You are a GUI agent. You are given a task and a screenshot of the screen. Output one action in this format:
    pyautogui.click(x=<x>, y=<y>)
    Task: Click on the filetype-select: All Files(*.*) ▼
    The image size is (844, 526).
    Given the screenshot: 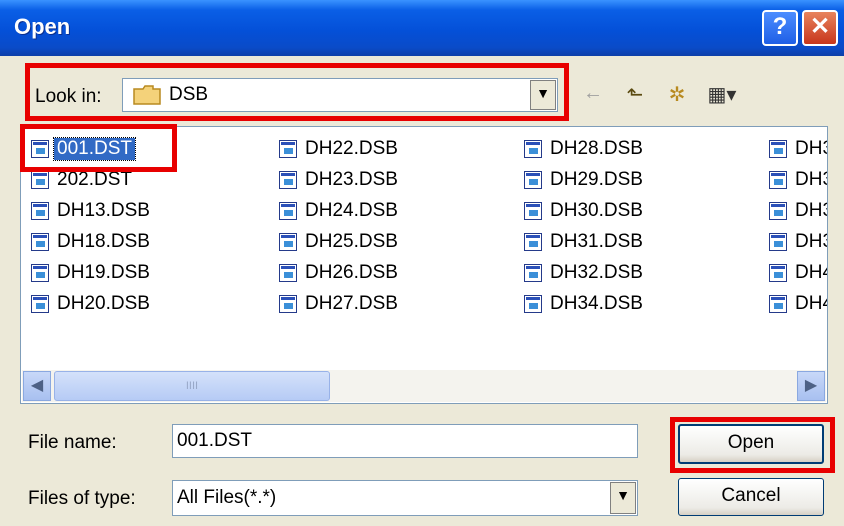 What is the action you would take?
    pyautogui.click(x=405, y=498)
    